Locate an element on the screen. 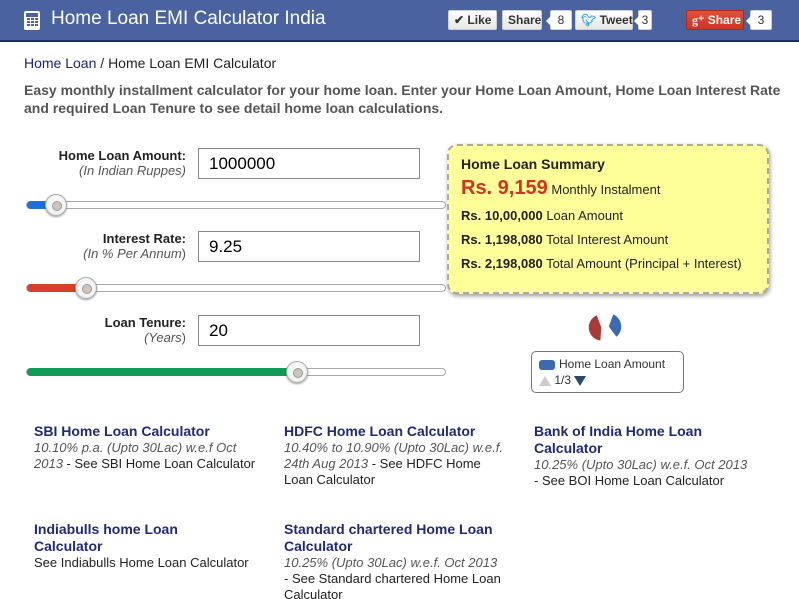 The image size is (799, 599). interest-rate-input is located at coordinates (309, 246).